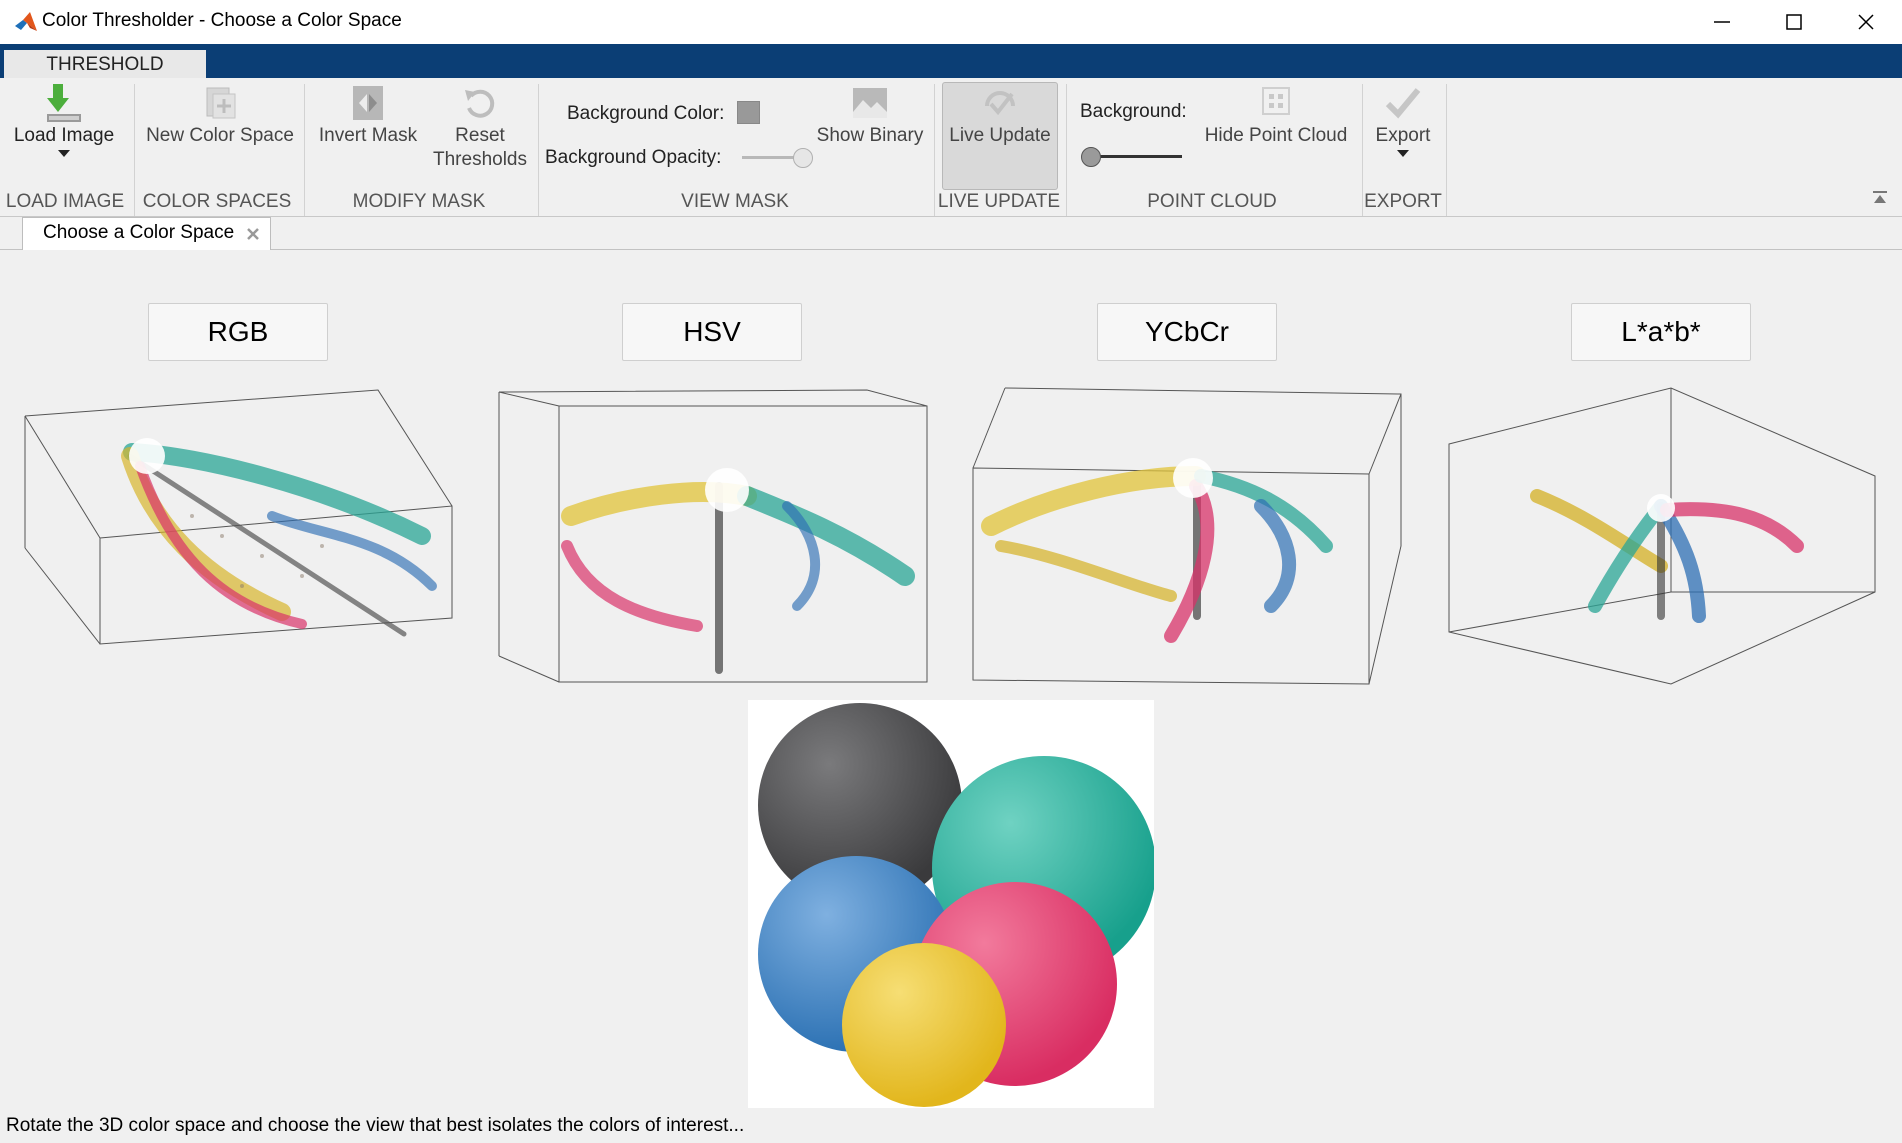 This screenshot has height=1143, width=1902. I want to click on live-update-label: Live Update, so click(1000, 135).